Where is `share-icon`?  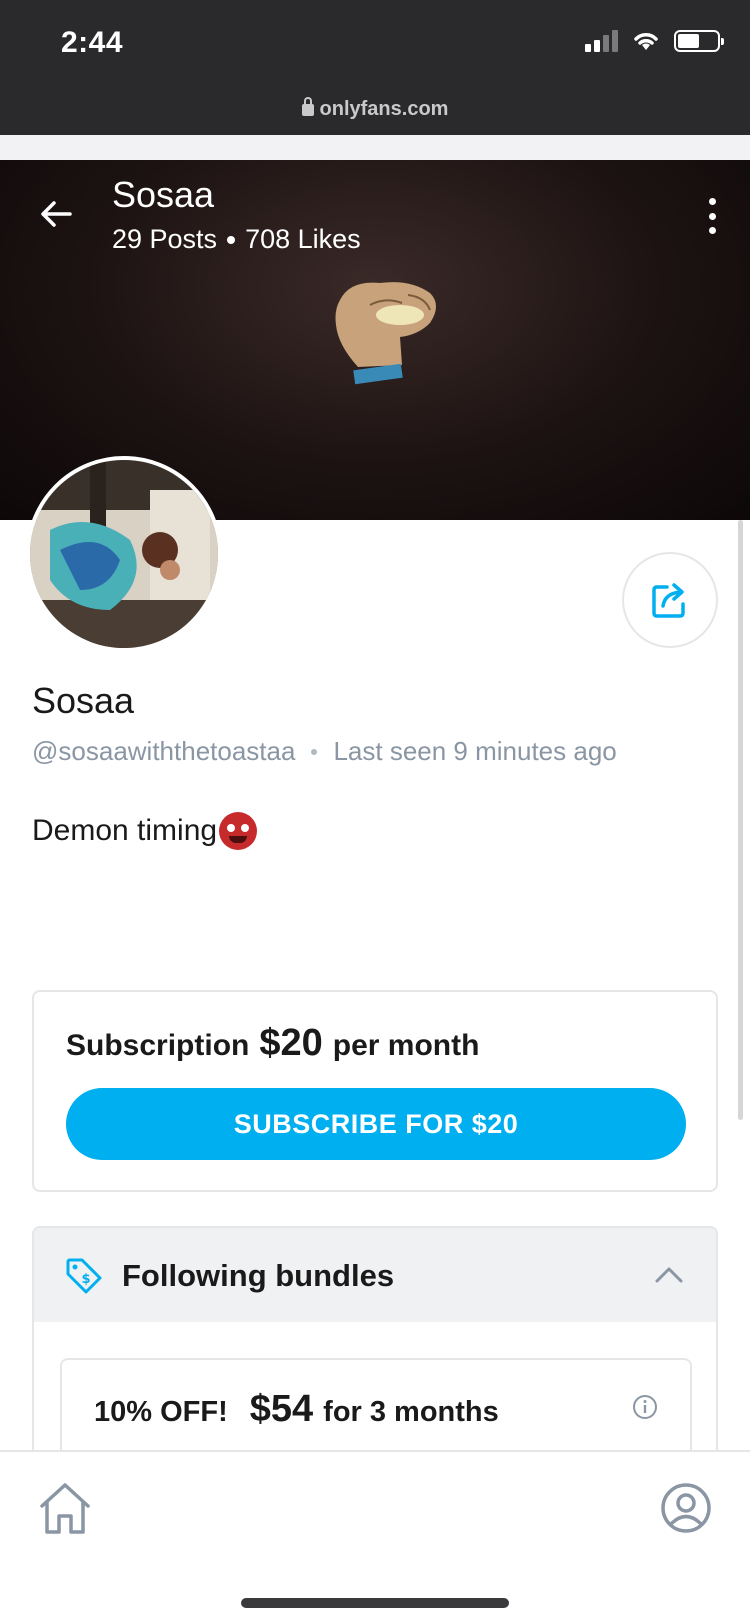
share-icon is located at coordinates (668, 600).